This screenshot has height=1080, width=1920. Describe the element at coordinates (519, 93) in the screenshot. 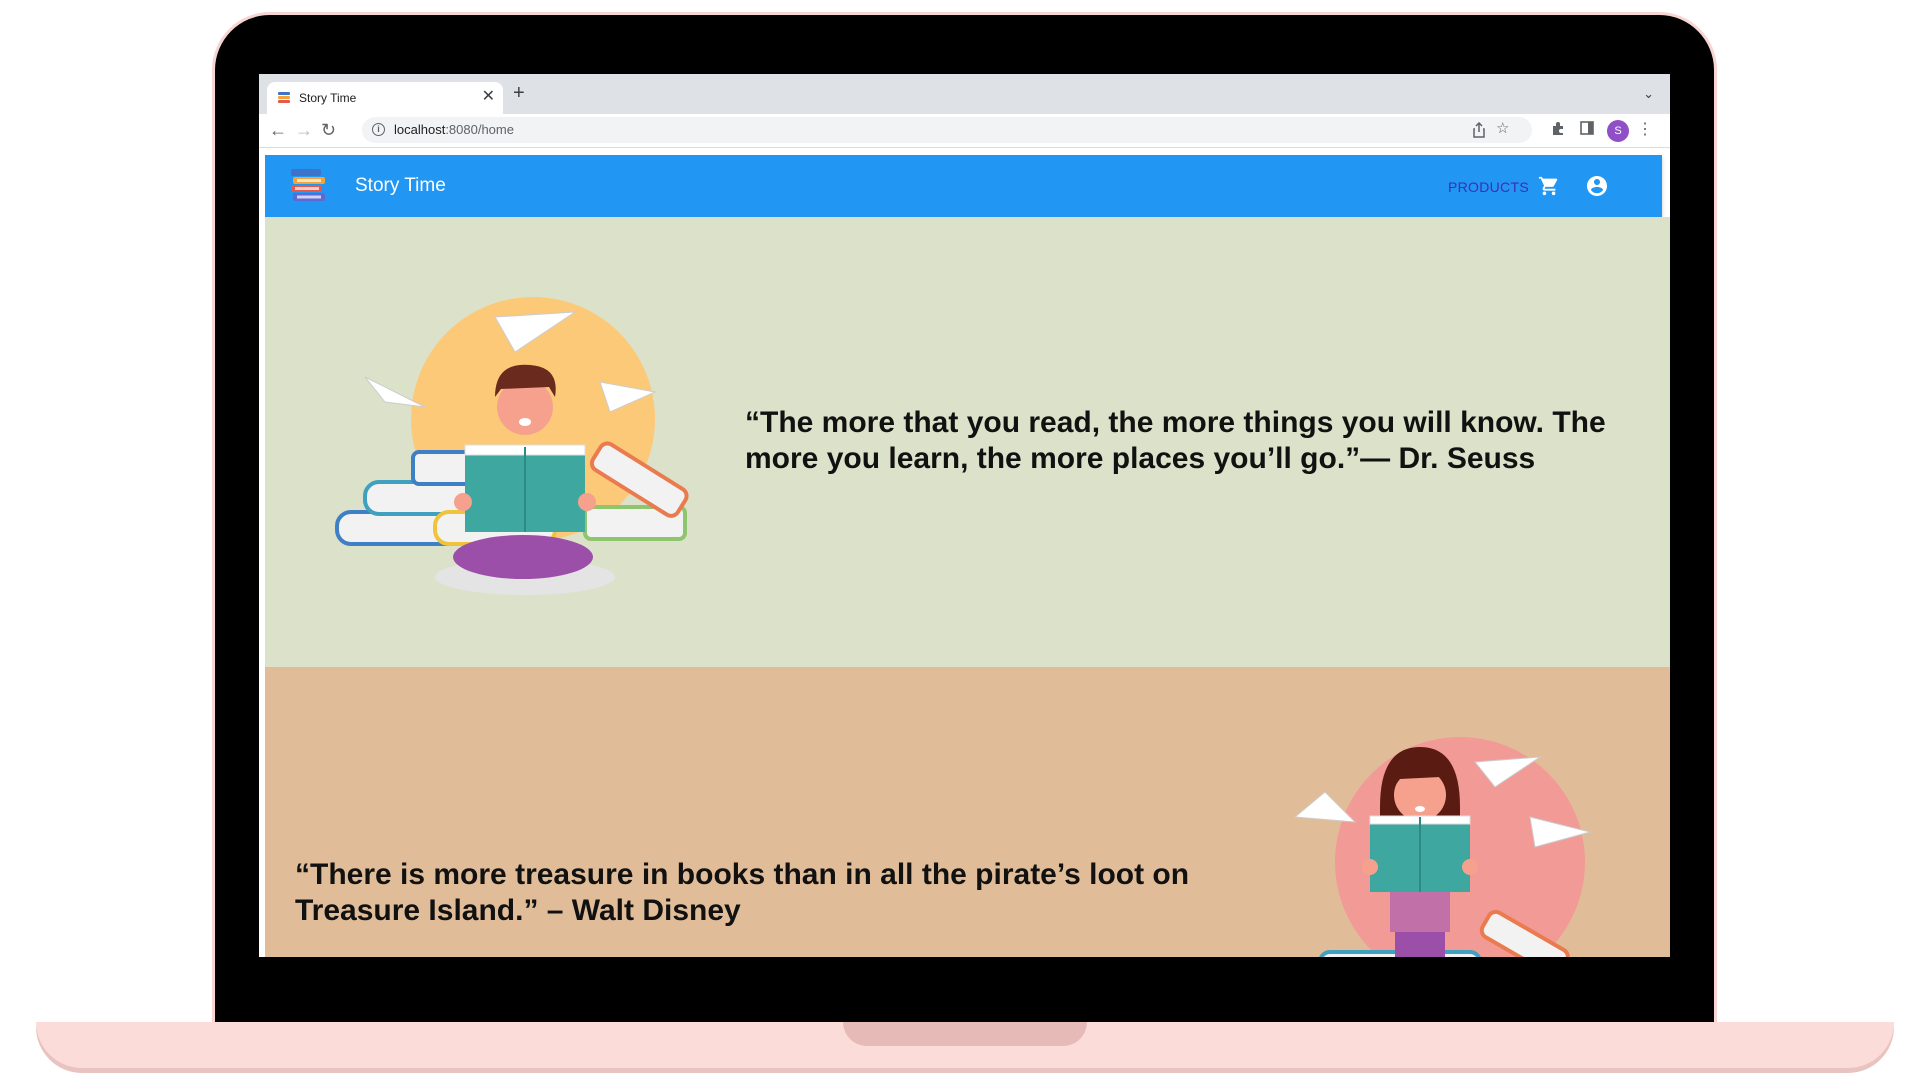

I see `new-tab-icon: +` at that location.